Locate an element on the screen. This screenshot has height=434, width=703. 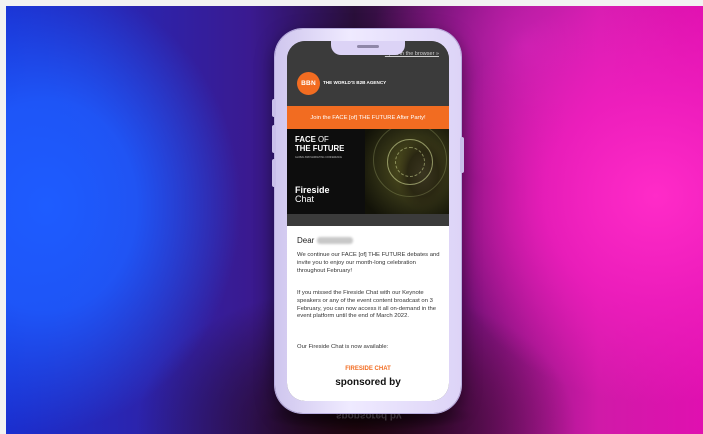
phone-mute-button is located at coordinates (274, 108).